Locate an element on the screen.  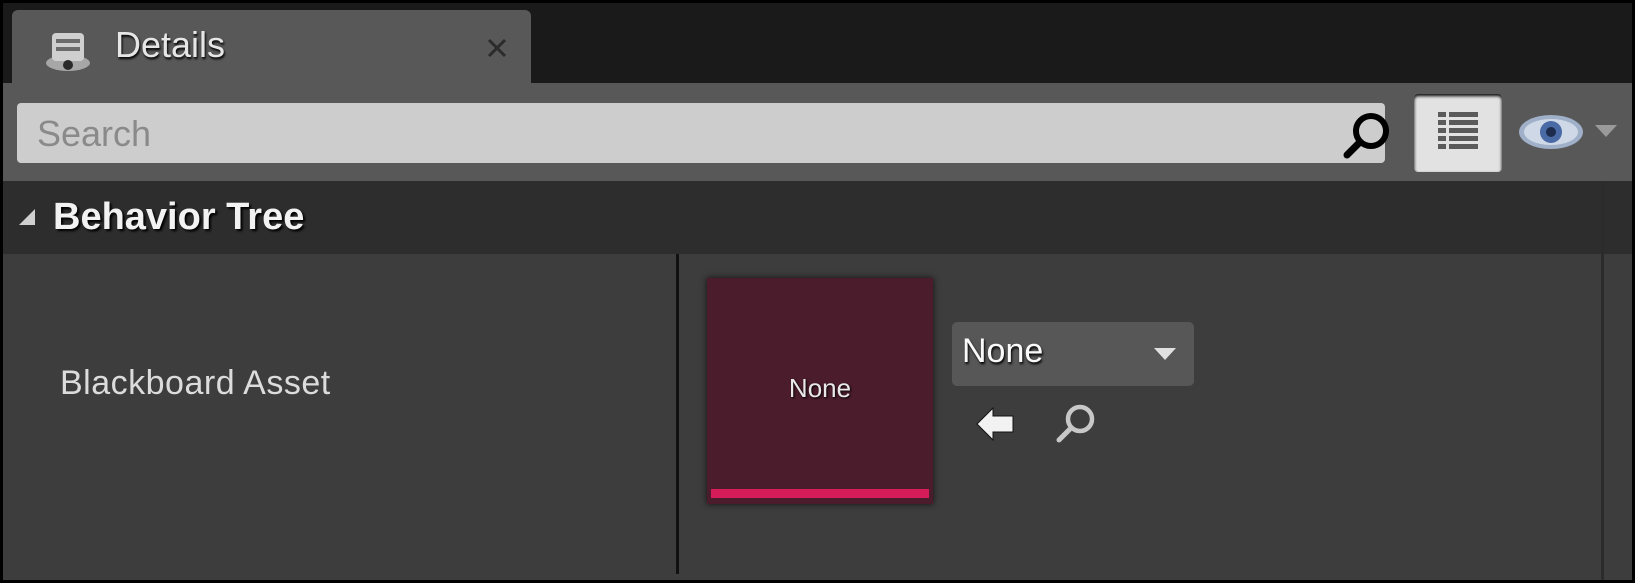
property-label: Blackboard Asset is located at coordinates (195, 383).